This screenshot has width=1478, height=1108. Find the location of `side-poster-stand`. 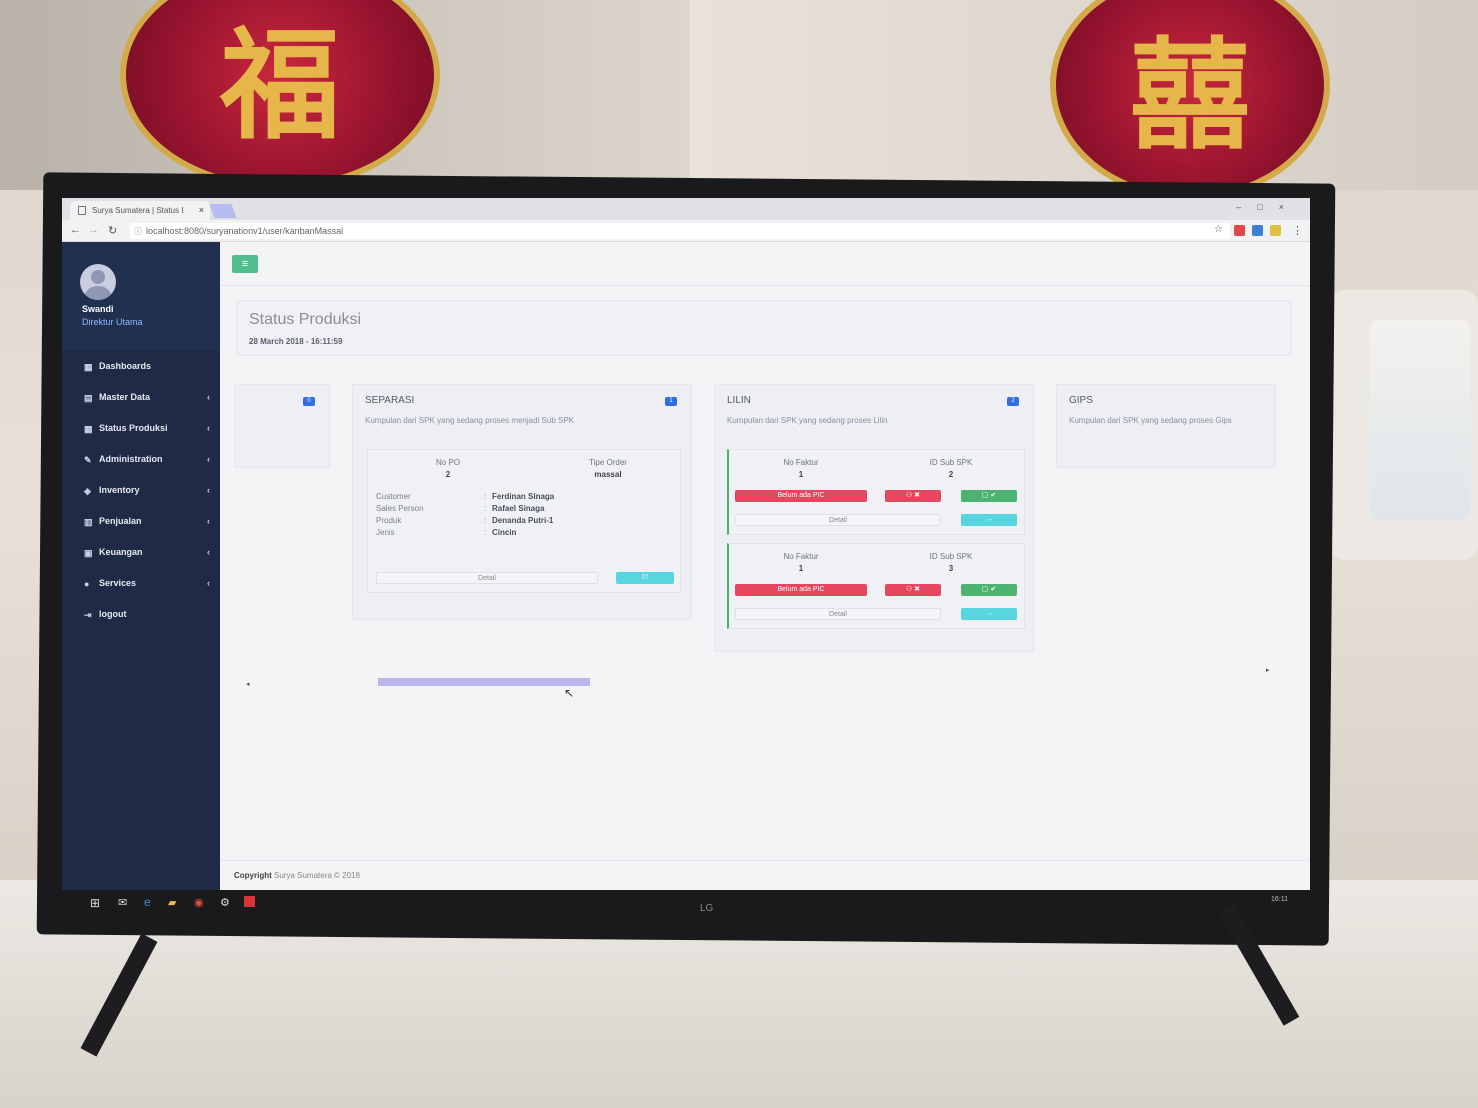

side-poster-stand is located at coordinates (1404, 425).